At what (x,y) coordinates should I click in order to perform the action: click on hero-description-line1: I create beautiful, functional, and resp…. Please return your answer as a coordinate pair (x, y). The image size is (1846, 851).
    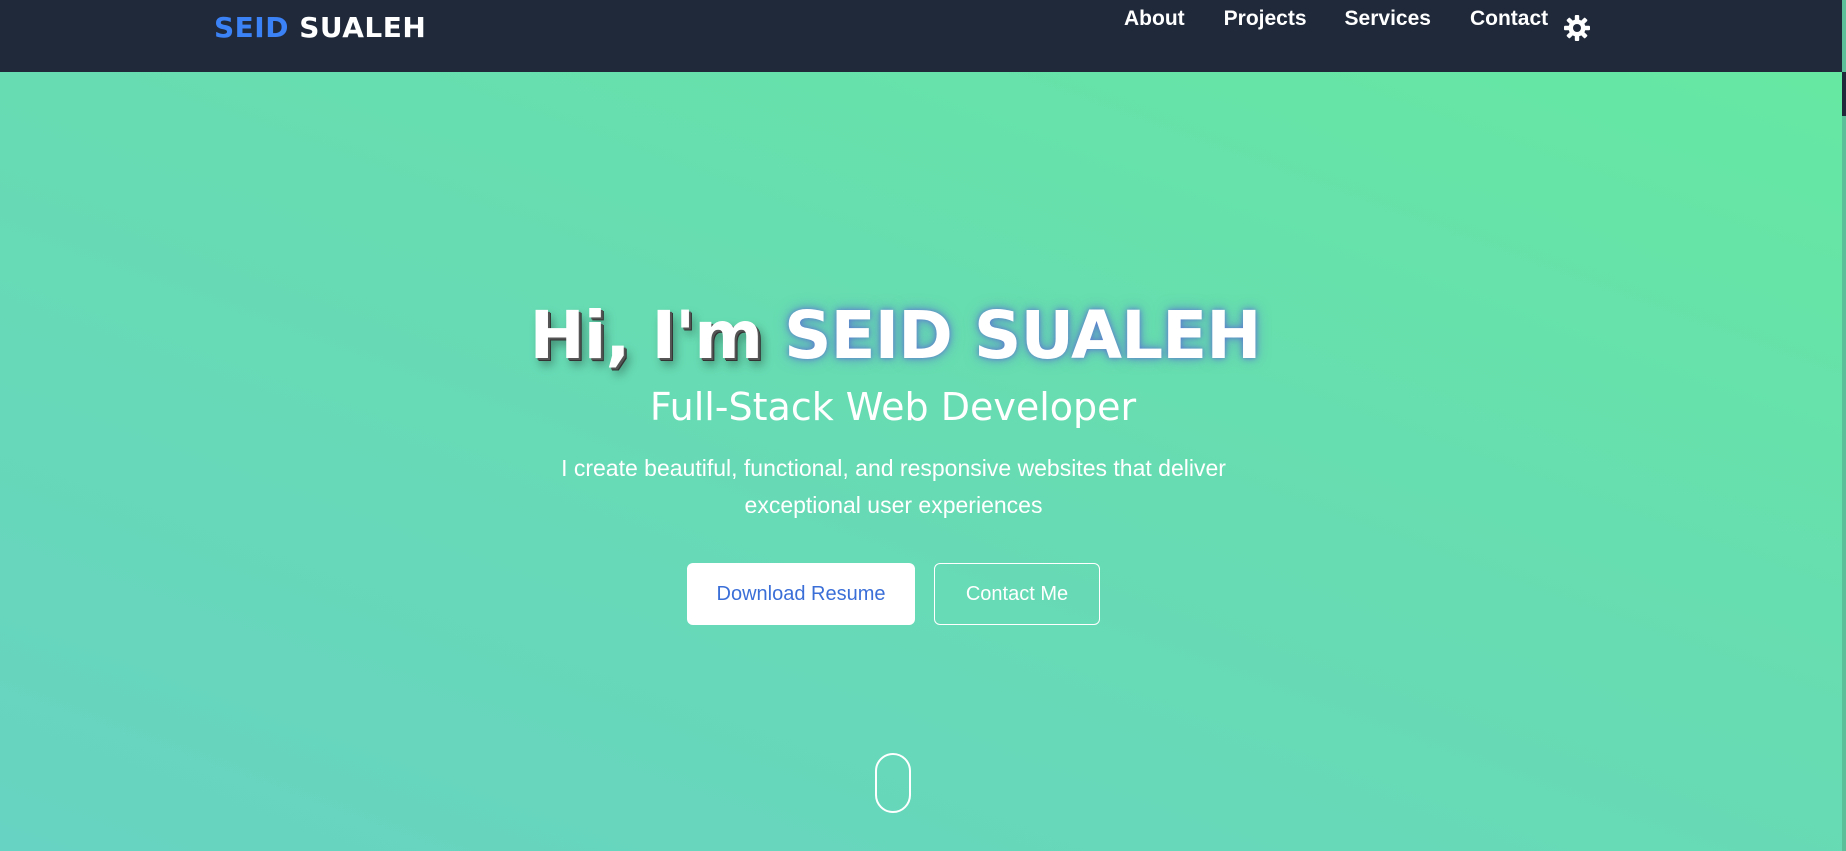
    Looking at the image, I should click on (893, 468).